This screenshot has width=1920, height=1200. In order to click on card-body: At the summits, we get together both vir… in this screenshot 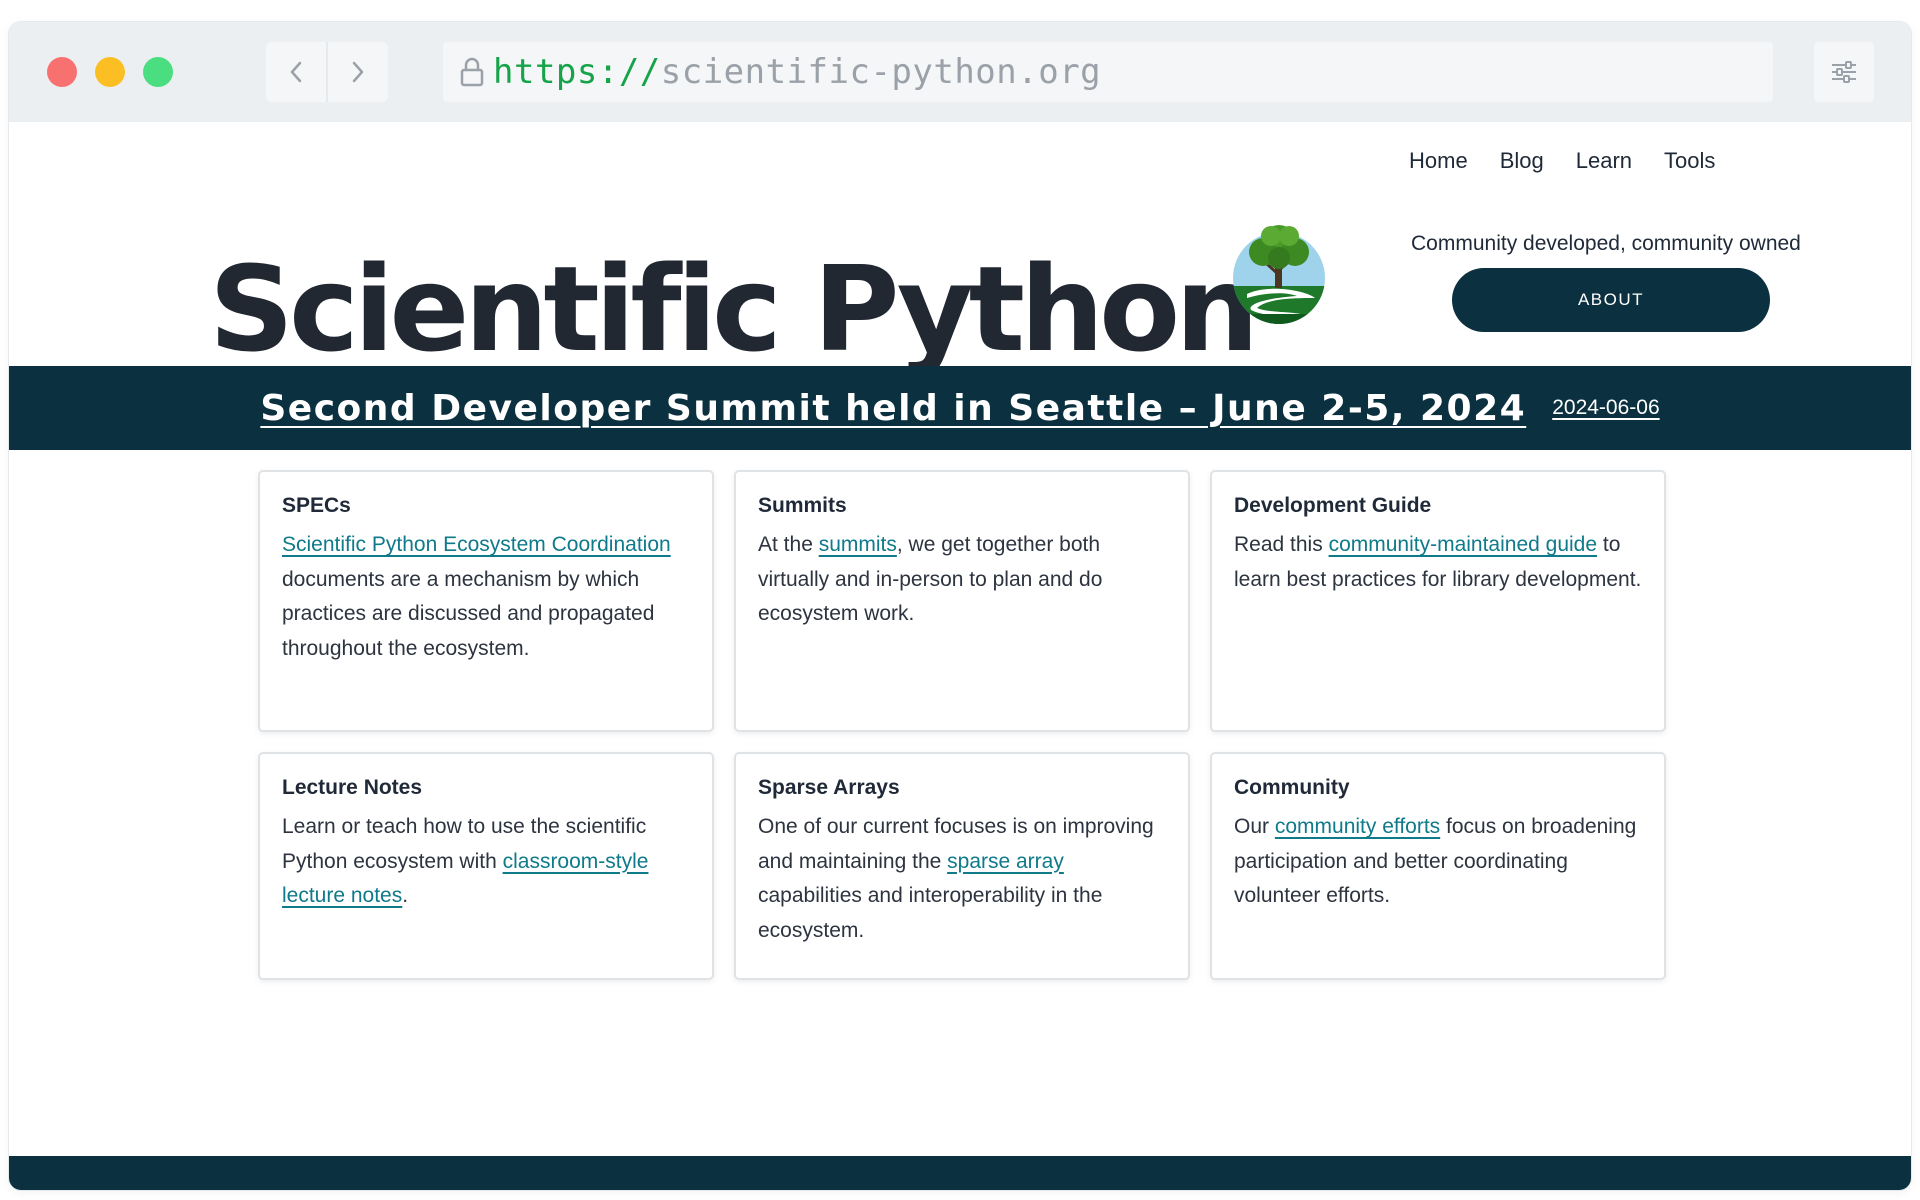, I will do `click(962, 580)`.